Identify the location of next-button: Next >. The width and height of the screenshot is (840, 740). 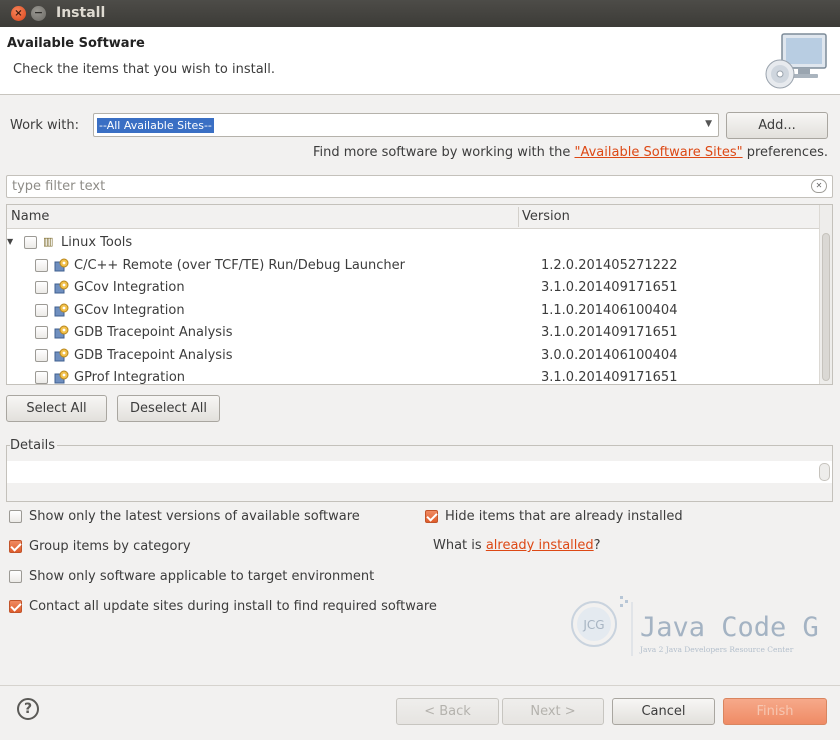
(553, 711).